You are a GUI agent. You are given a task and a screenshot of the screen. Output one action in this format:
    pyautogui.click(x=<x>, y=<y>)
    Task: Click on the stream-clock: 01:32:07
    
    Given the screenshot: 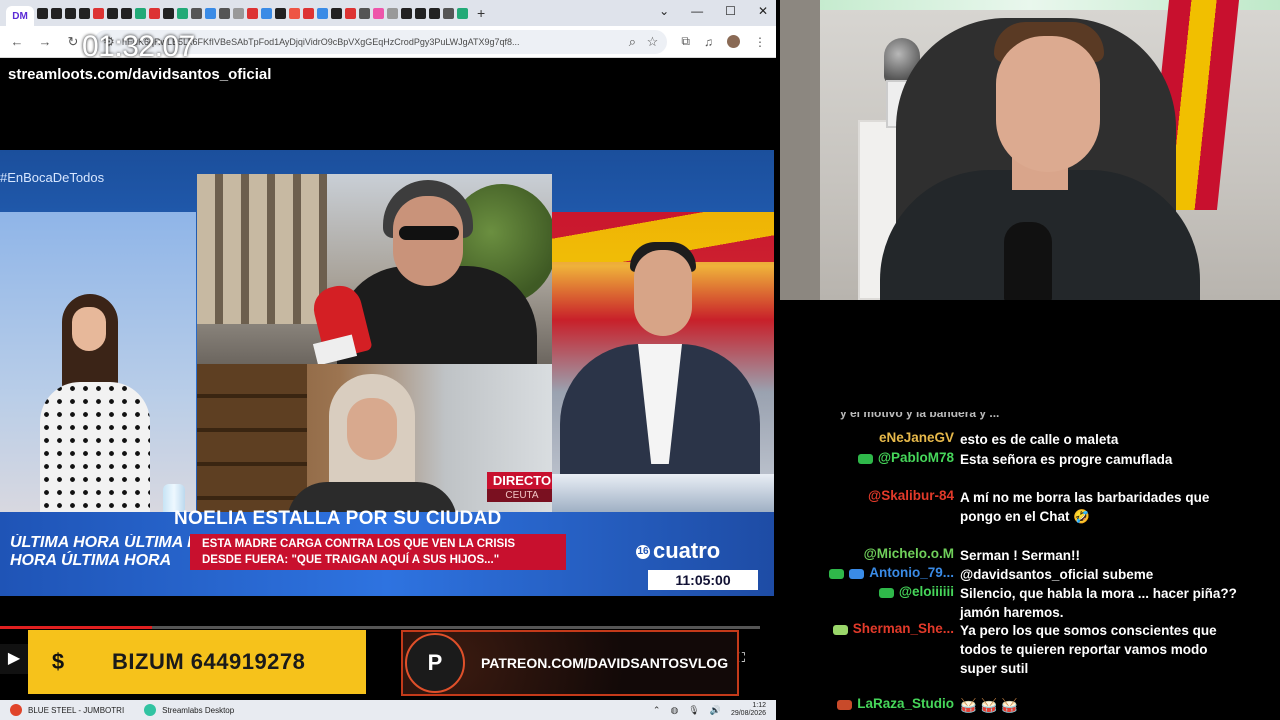 What is the action you would take?
    pyautogui.click(x=138, y=46)
    